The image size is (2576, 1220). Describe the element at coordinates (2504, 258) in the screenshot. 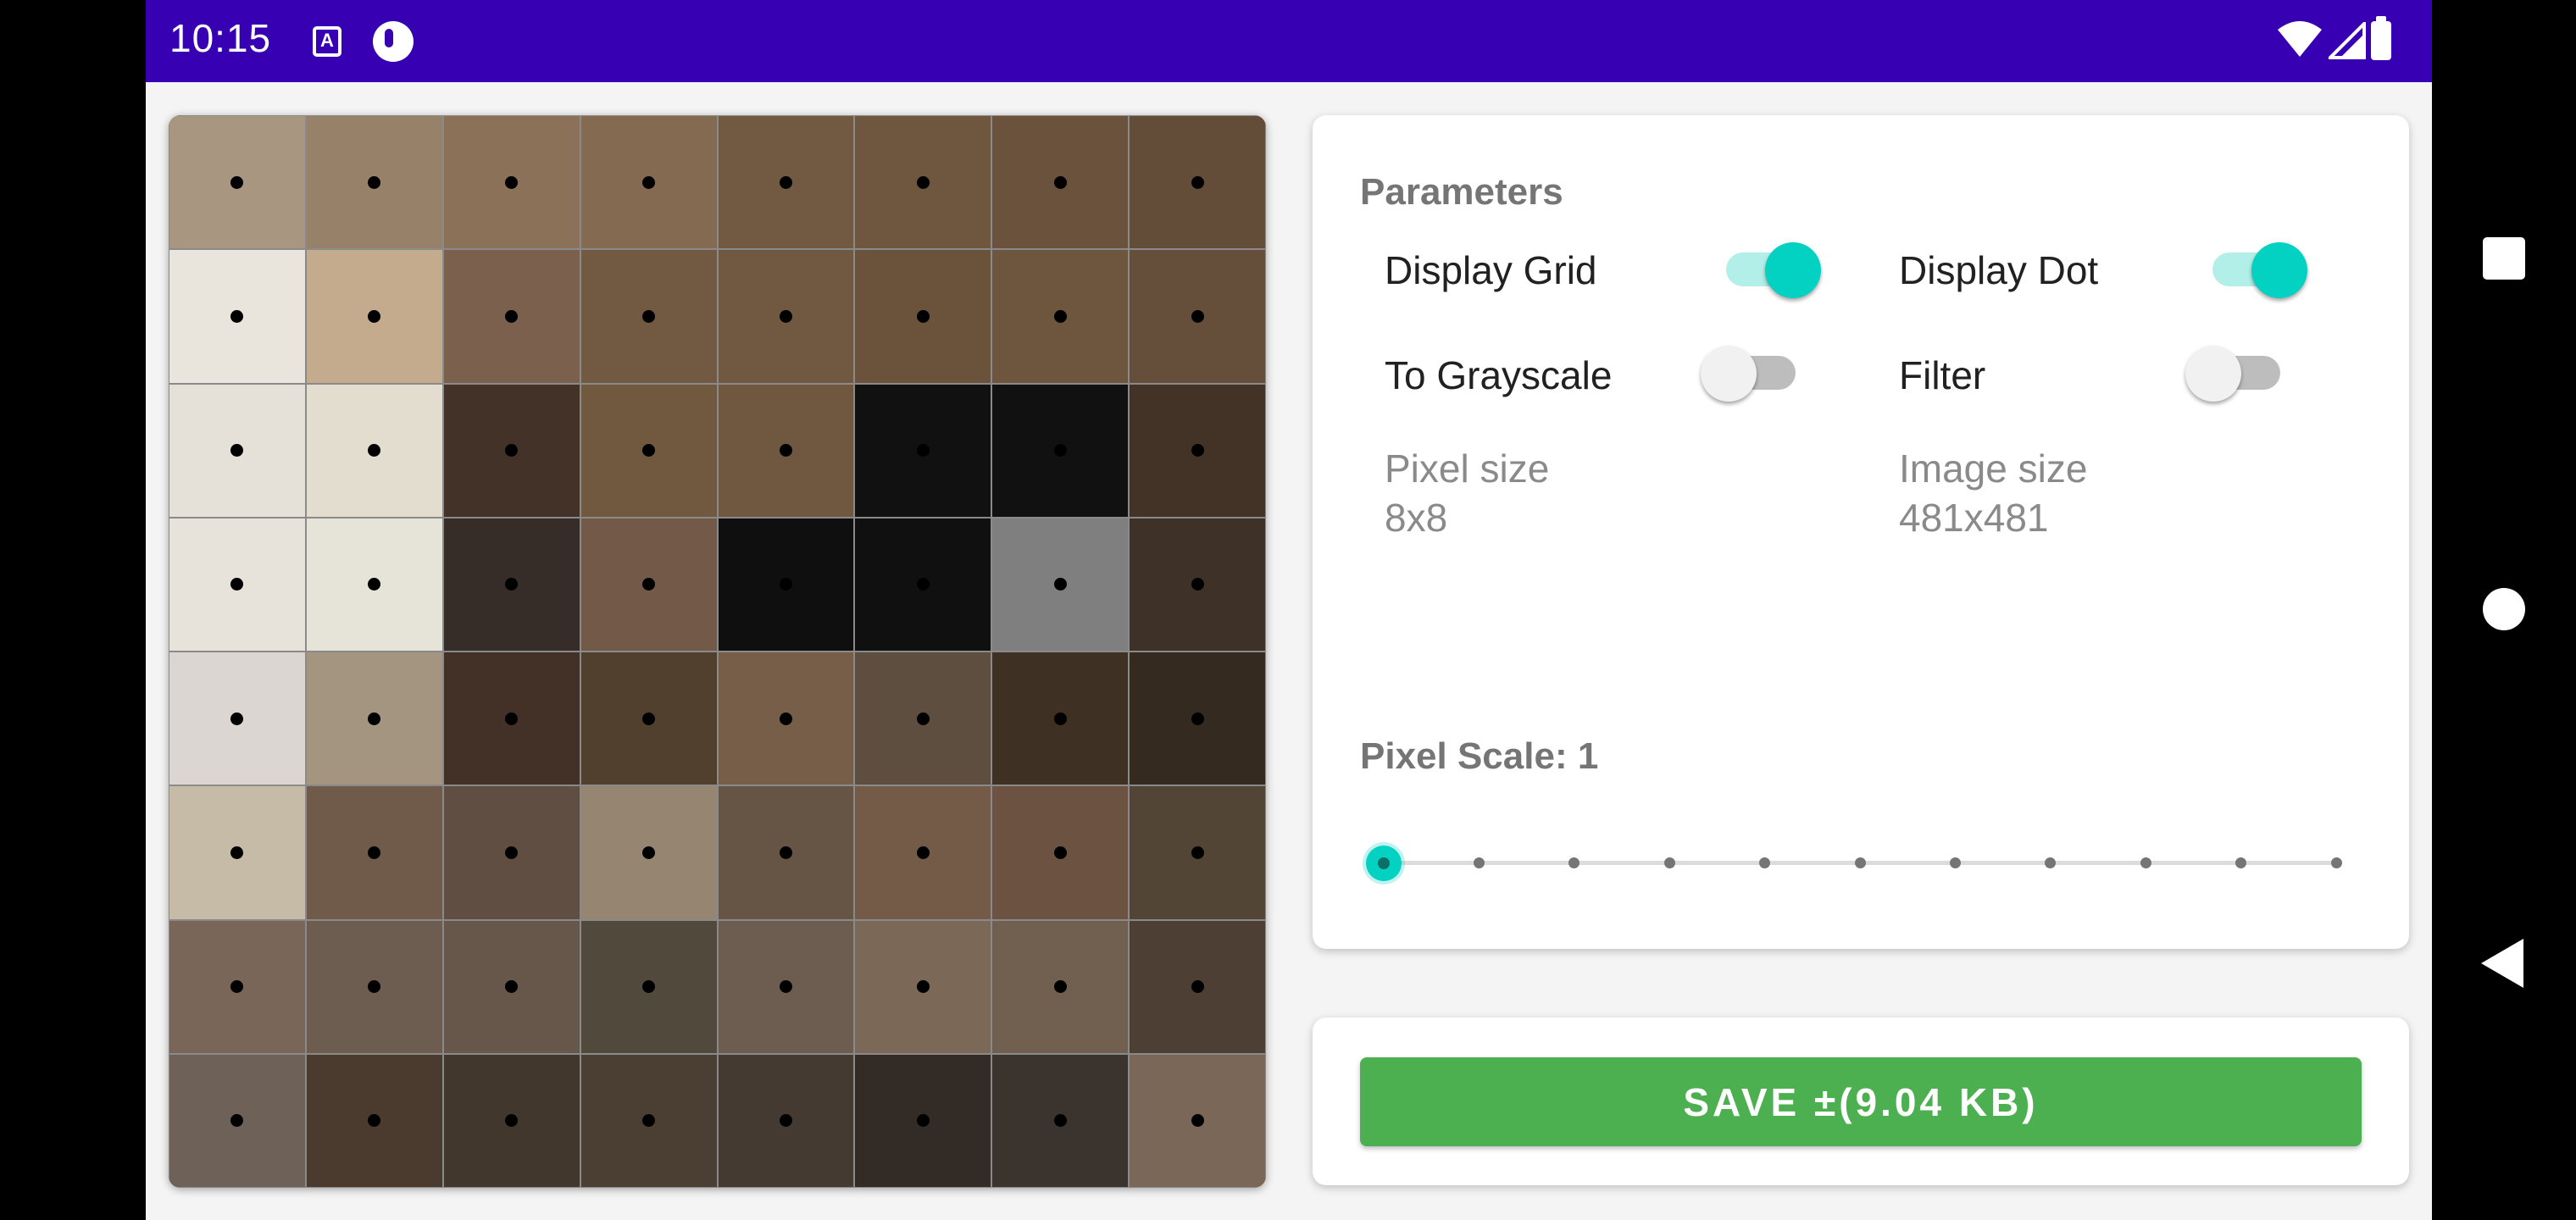

I see `recents-square-icon` at that location.